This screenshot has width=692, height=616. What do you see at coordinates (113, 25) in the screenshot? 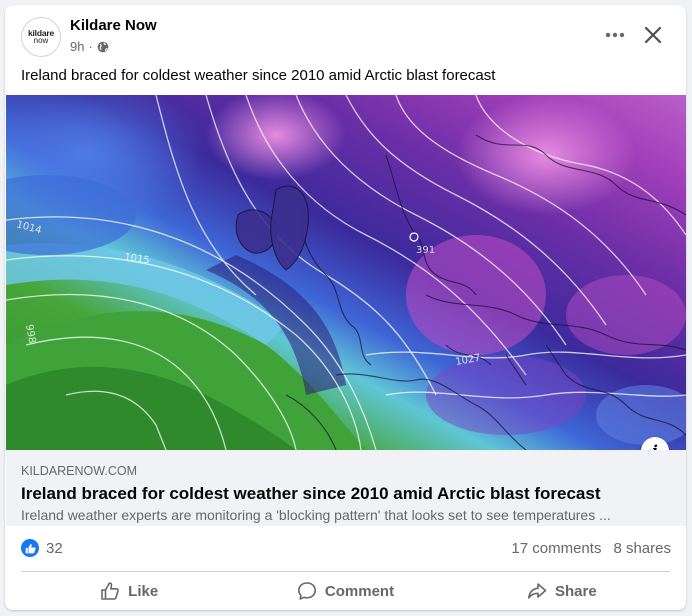
I see `page-name-link: Kildare Now` at bounding box center [113, 25].